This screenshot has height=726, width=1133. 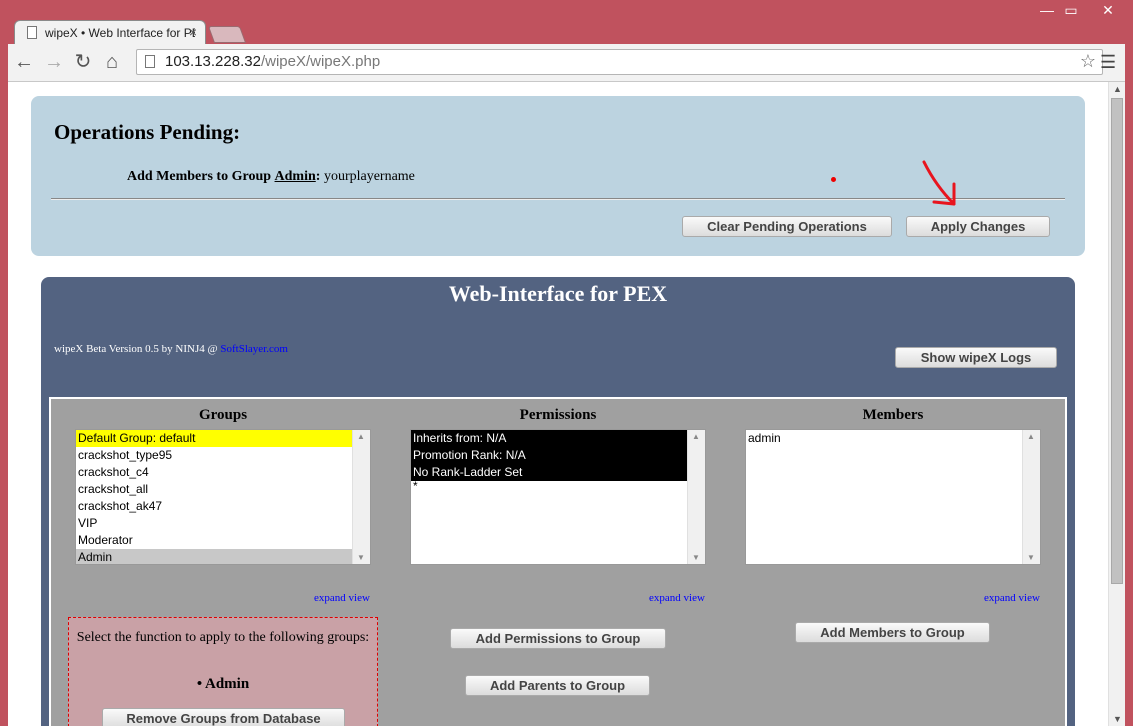 I want to click on close-window-icon: ✕, so click(x=1108, y=10).